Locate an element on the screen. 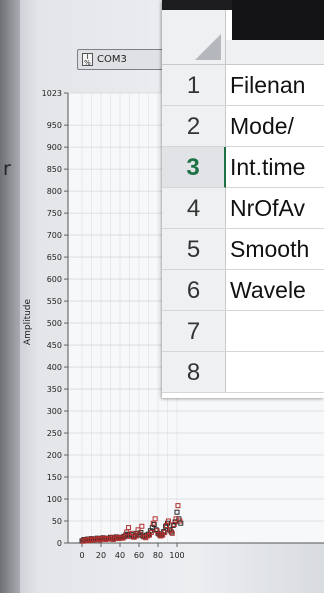 Image resolution: width=324 pixels, height=593 pixels. y-tick-label: 900 is located at coordinates (54, 147).